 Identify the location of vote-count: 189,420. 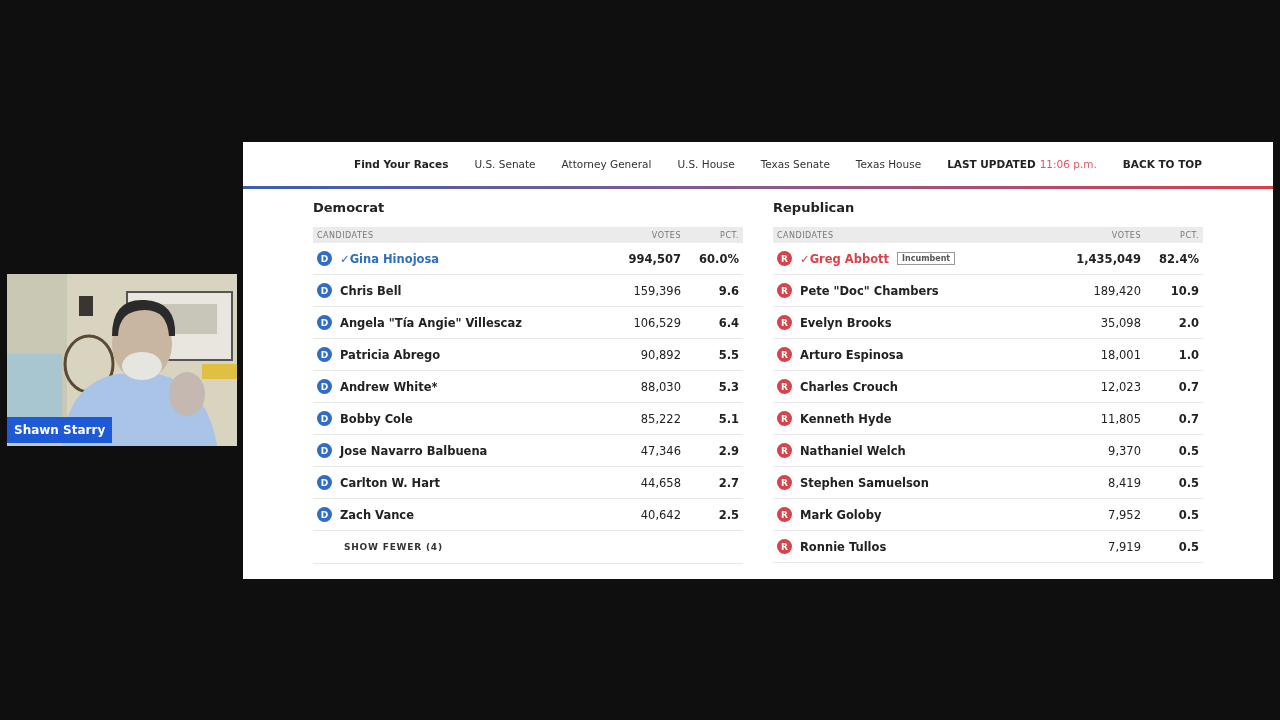
(1116, 290).